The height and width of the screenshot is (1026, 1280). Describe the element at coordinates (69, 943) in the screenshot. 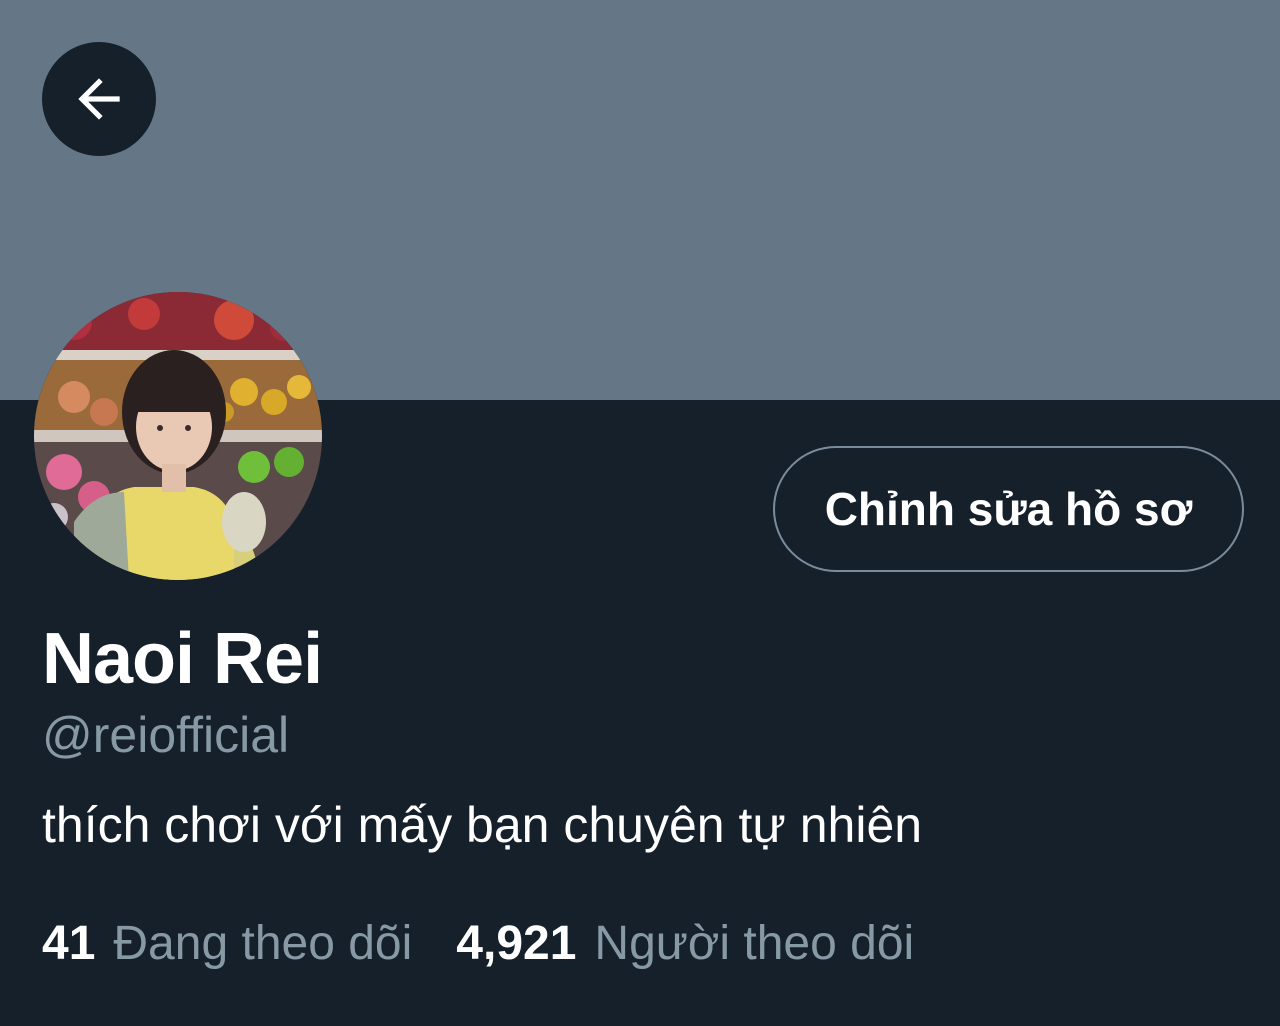

I see `following-count: 41` at that location.